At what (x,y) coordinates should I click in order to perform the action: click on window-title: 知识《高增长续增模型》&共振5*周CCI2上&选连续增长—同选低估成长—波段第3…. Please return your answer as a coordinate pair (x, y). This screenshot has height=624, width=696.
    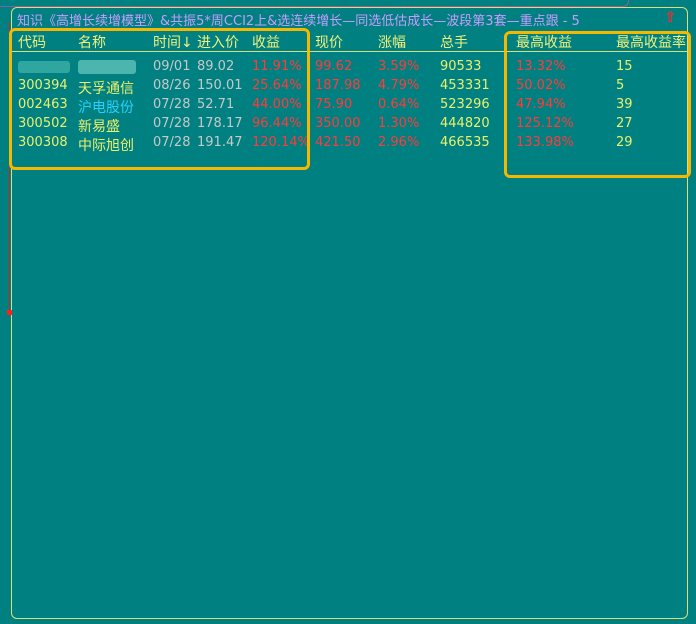
    Looking at the image, I should click on (332, 19).